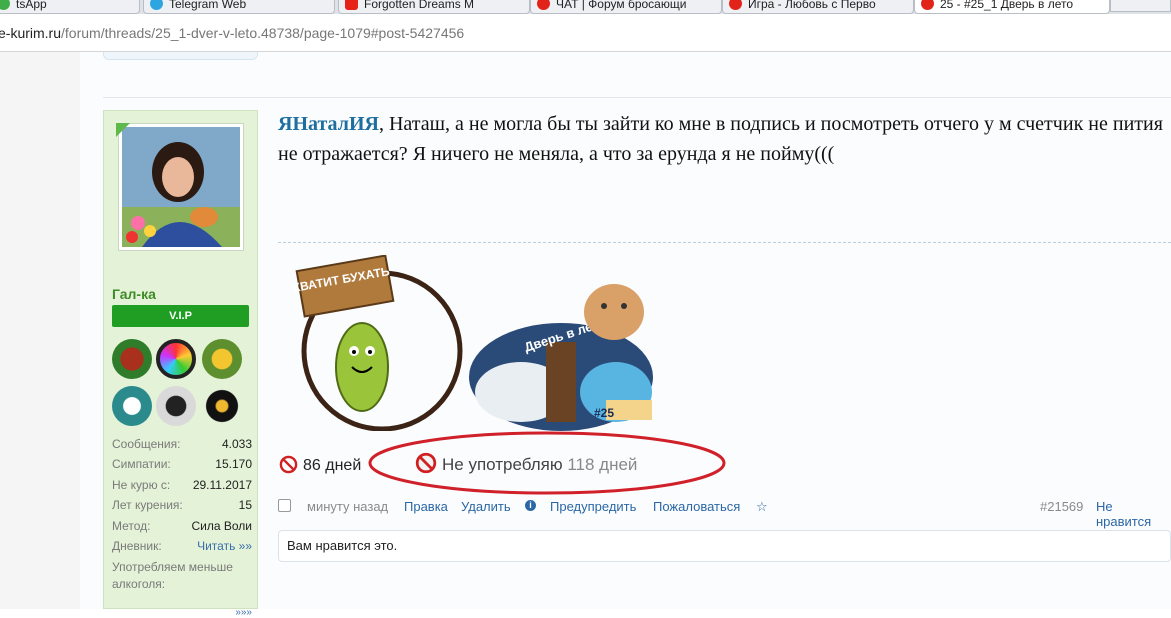 Image resolution: width=1171 pixels, height=618 pixels. I want to click on info-icon: i, so click(530, 505).